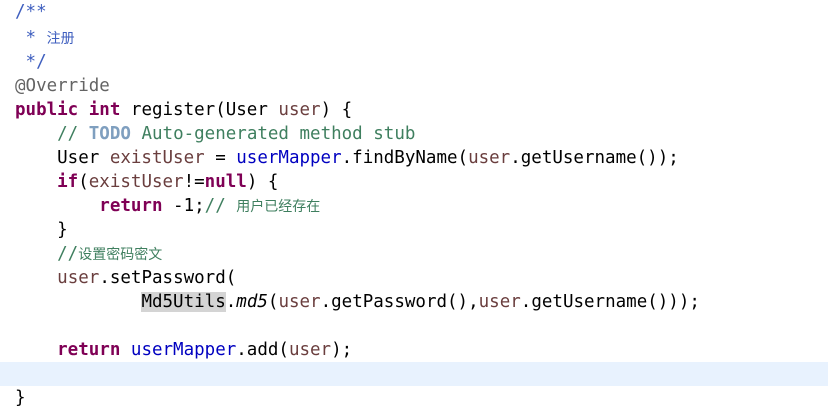  Describe the element at coordinates (273, 134) in the screenshot. I see `comment-text: Auto-generated method stub` at that location.